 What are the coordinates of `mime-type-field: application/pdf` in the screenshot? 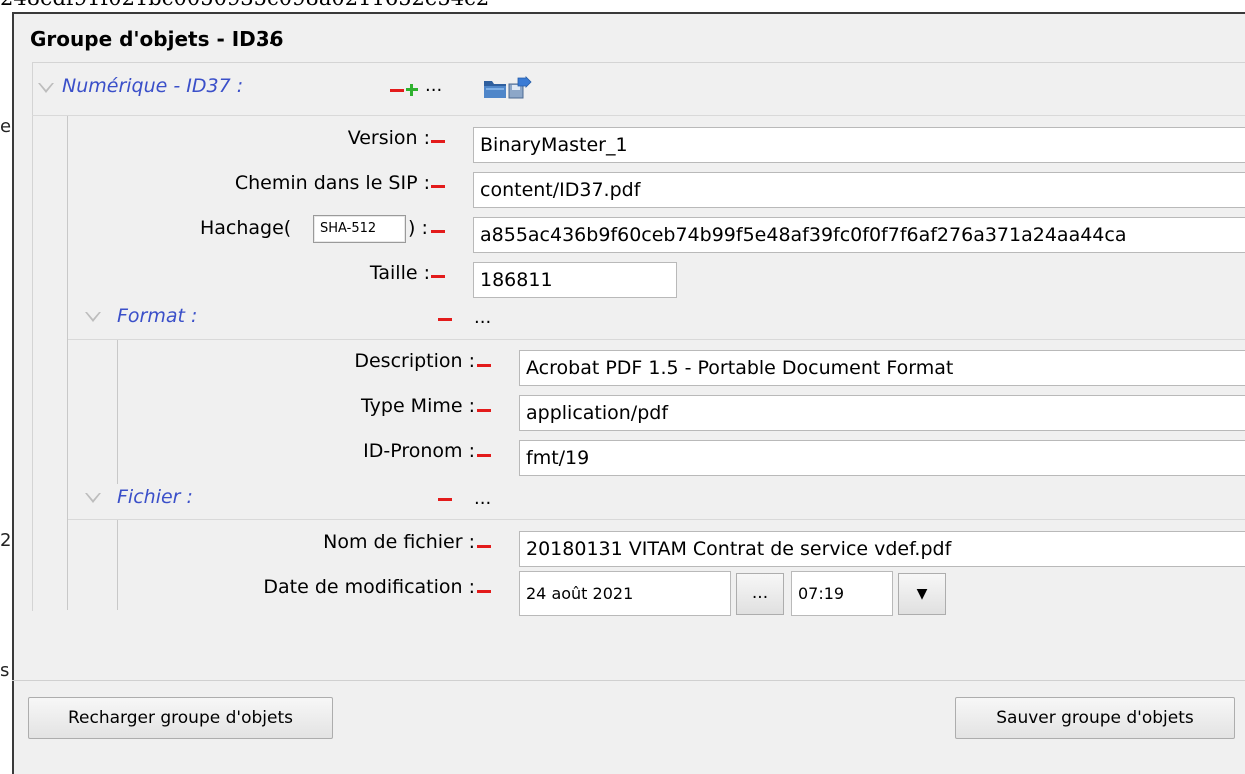 It's located at (882, 413).